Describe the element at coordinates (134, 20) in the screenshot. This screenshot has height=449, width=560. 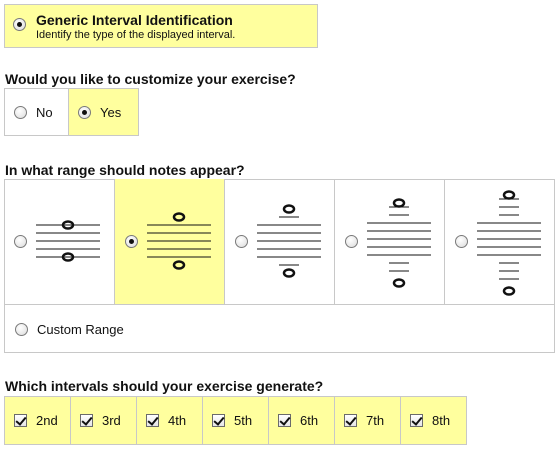
I see `exercise-title: Generic Interval Identification` at that location.